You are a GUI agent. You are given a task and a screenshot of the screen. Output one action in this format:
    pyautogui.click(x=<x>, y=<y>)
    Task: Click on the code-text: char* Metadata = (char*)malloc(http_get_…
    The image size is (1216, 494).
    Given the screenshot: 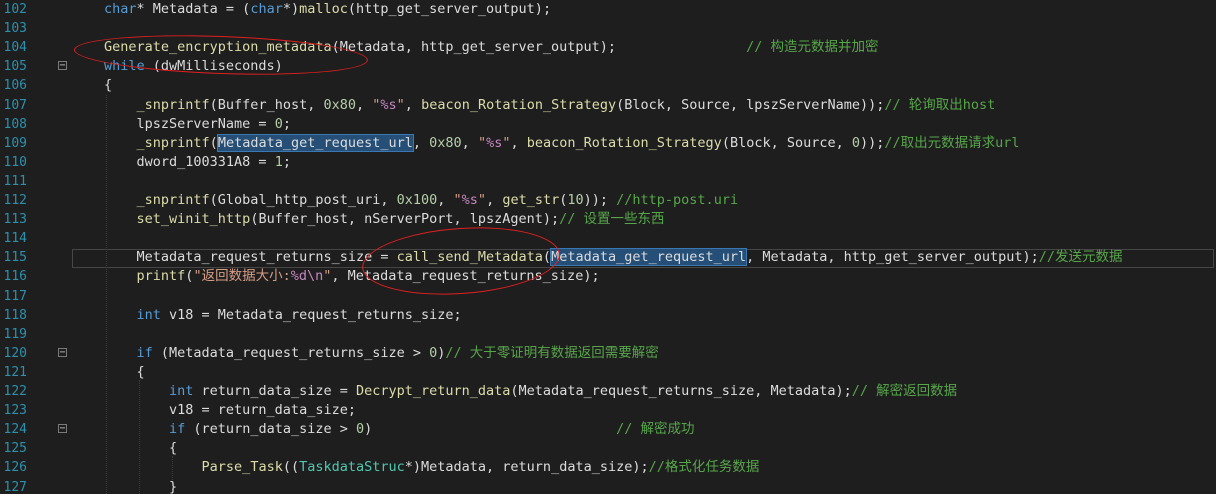 What is the action you would take?
    pyautogui.click(x=327, y=9)
    